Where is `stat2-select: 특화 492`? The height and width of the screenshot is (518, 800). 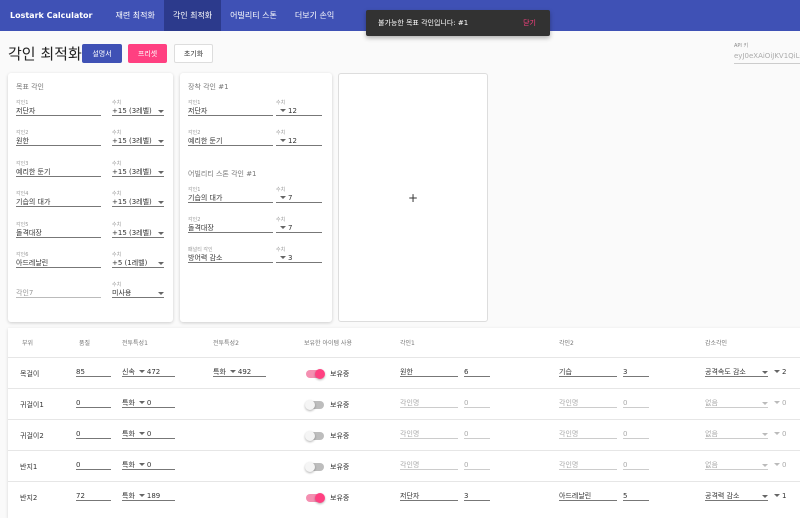 stat2-select: 특화 492 is located at coordinates (239, 372).